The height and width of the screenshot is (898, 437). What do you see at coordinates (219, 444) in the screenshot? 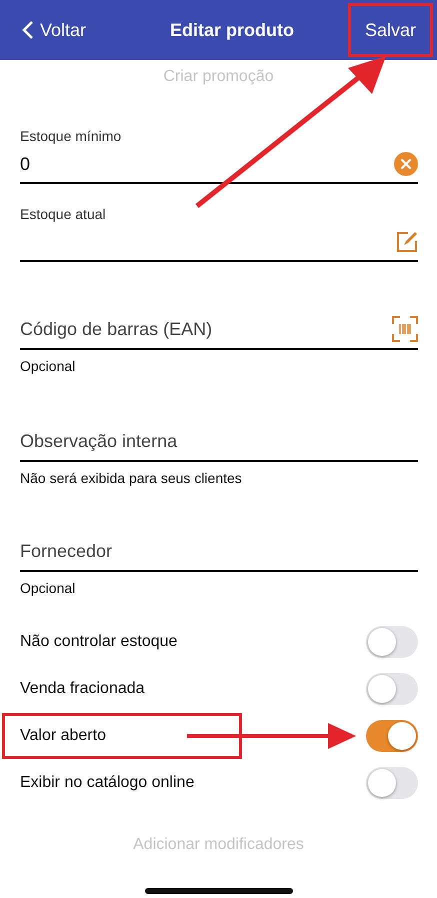
I see `input-field: Observação interna` at bounding box center [219, 444].